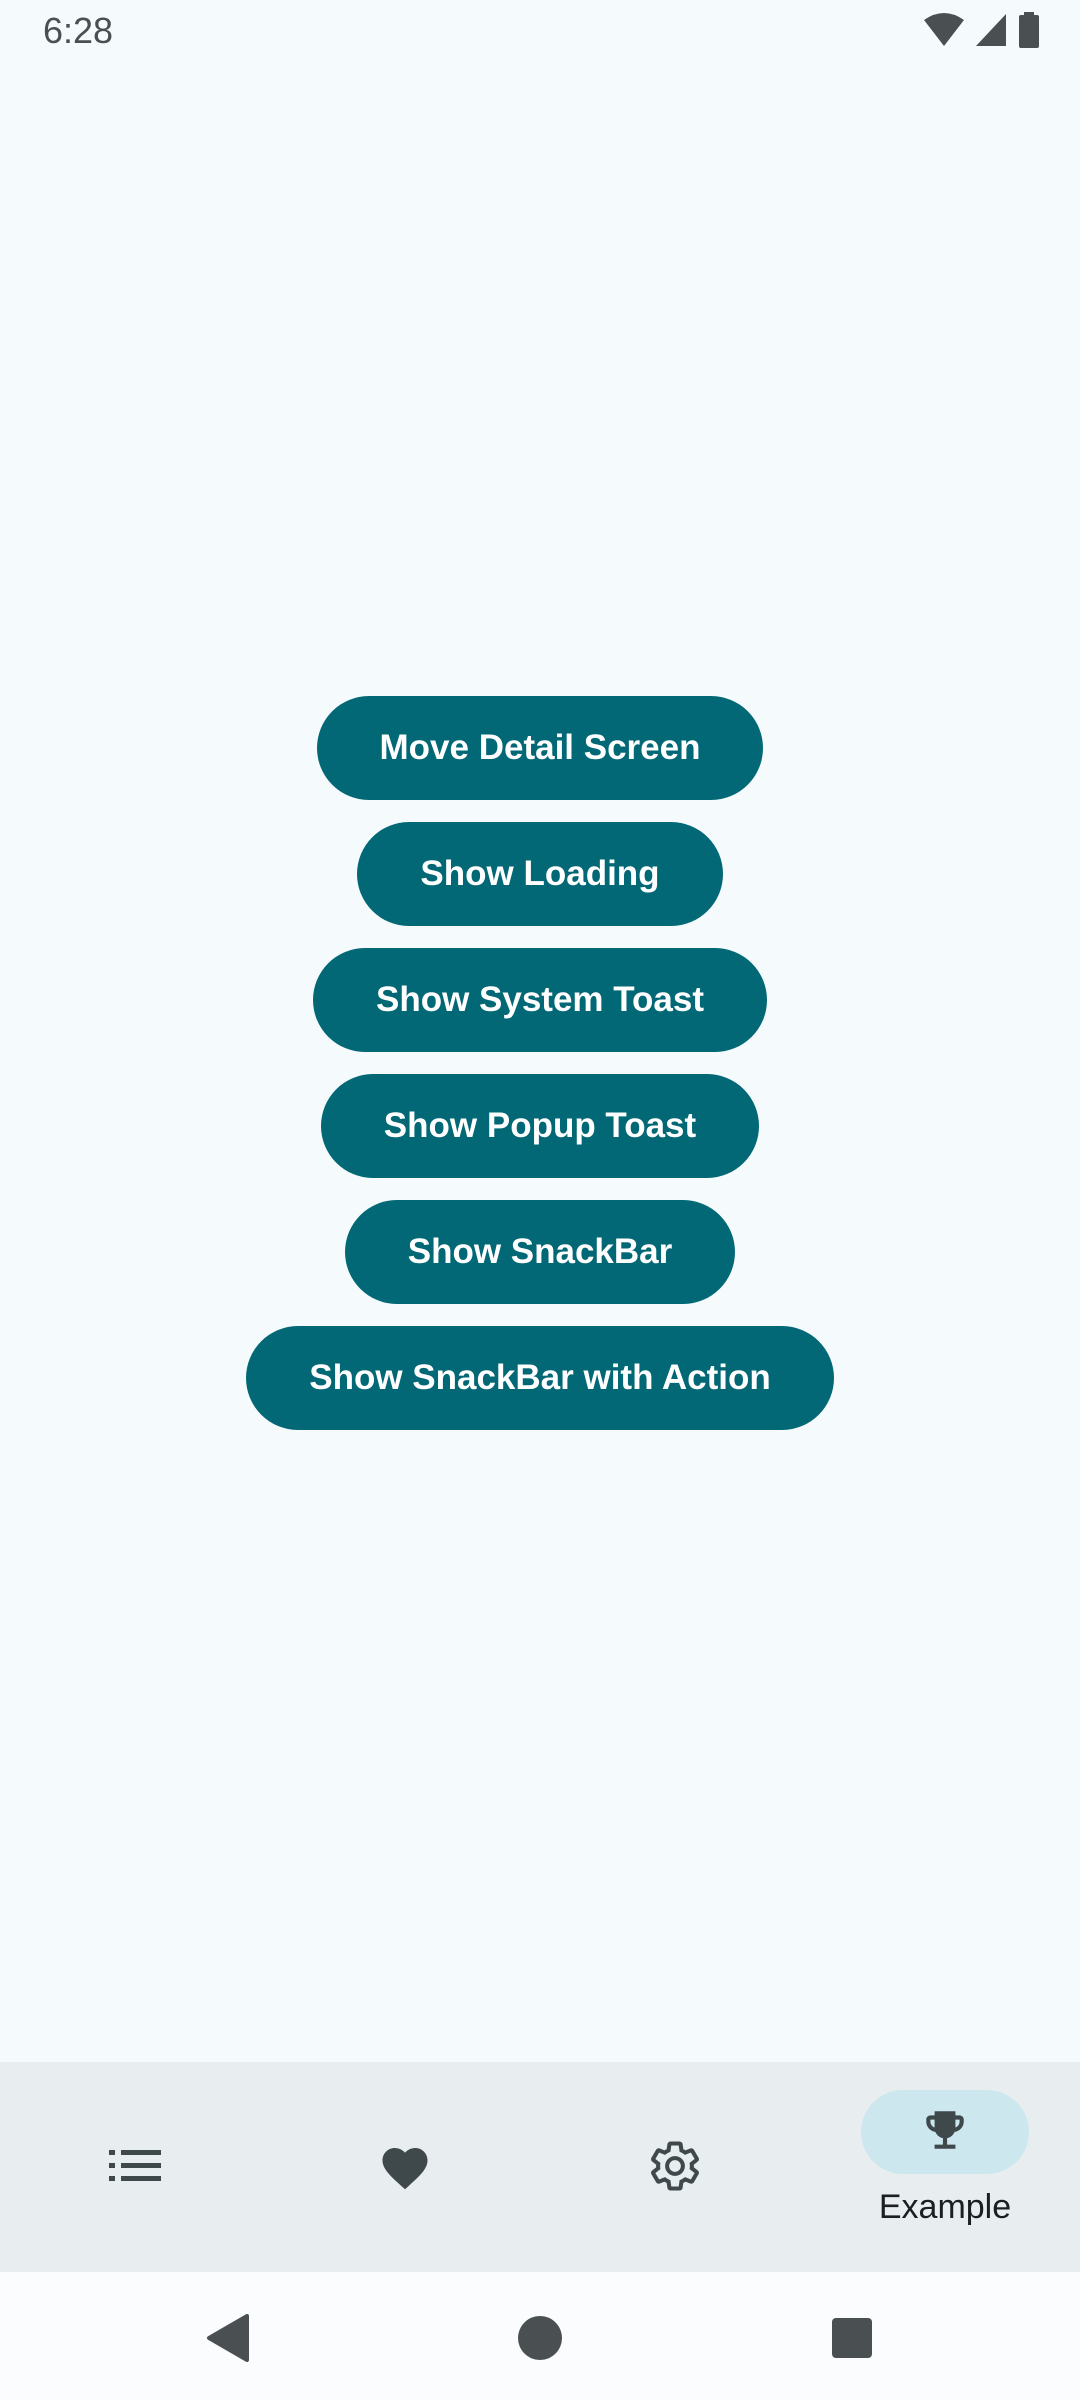  I want to click on show-loading-button: Show Loading, so click(540, 874).